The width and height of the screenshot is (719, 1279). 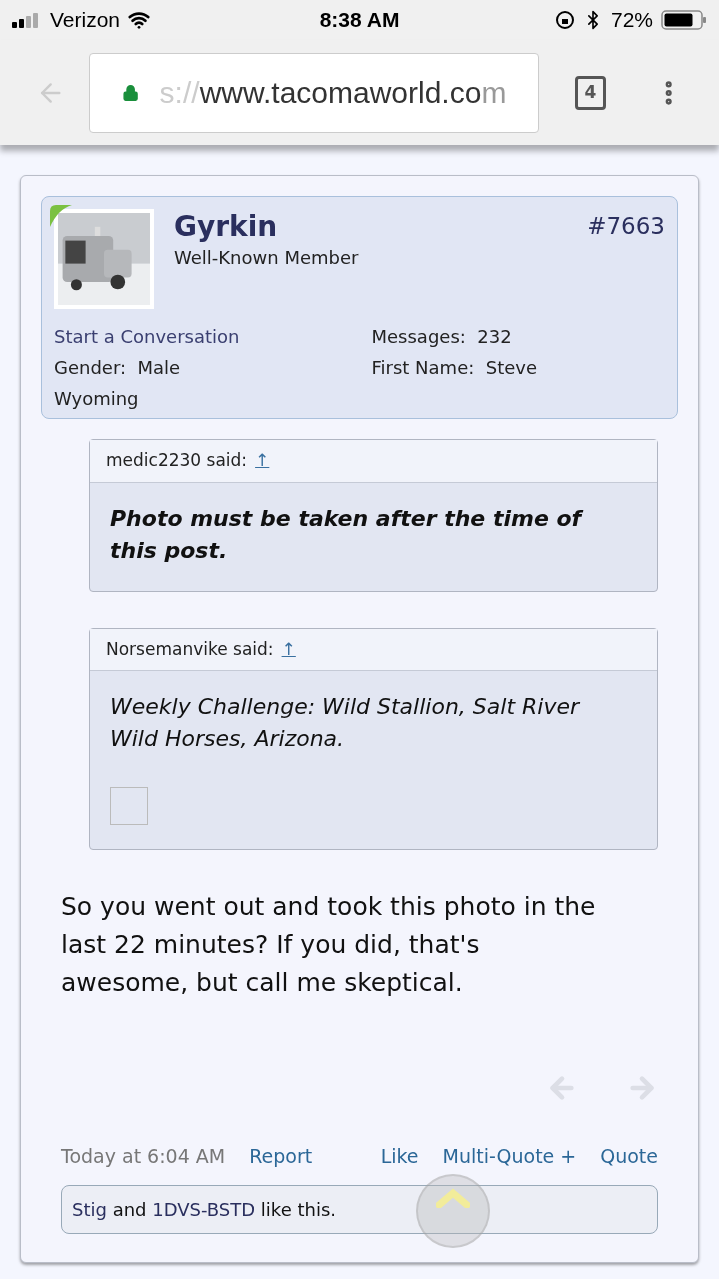 I want to click on author-name: Gyrkin, so click(x=381, y=226).